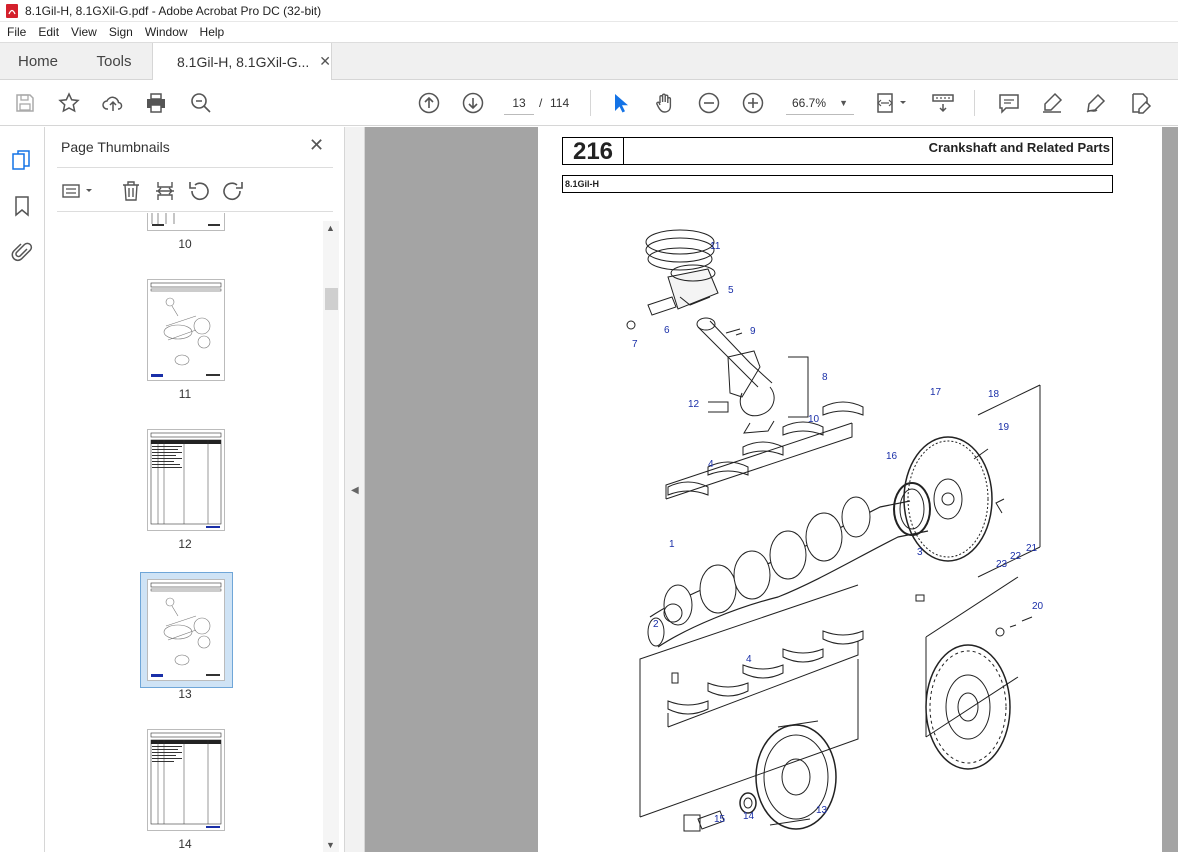 The width and height of the screenshot is (1178, 852). What do you see at coordinates (121, 32) in the screenshot?
I see `menu-sign: Sign` at bounding box center [121, 32].